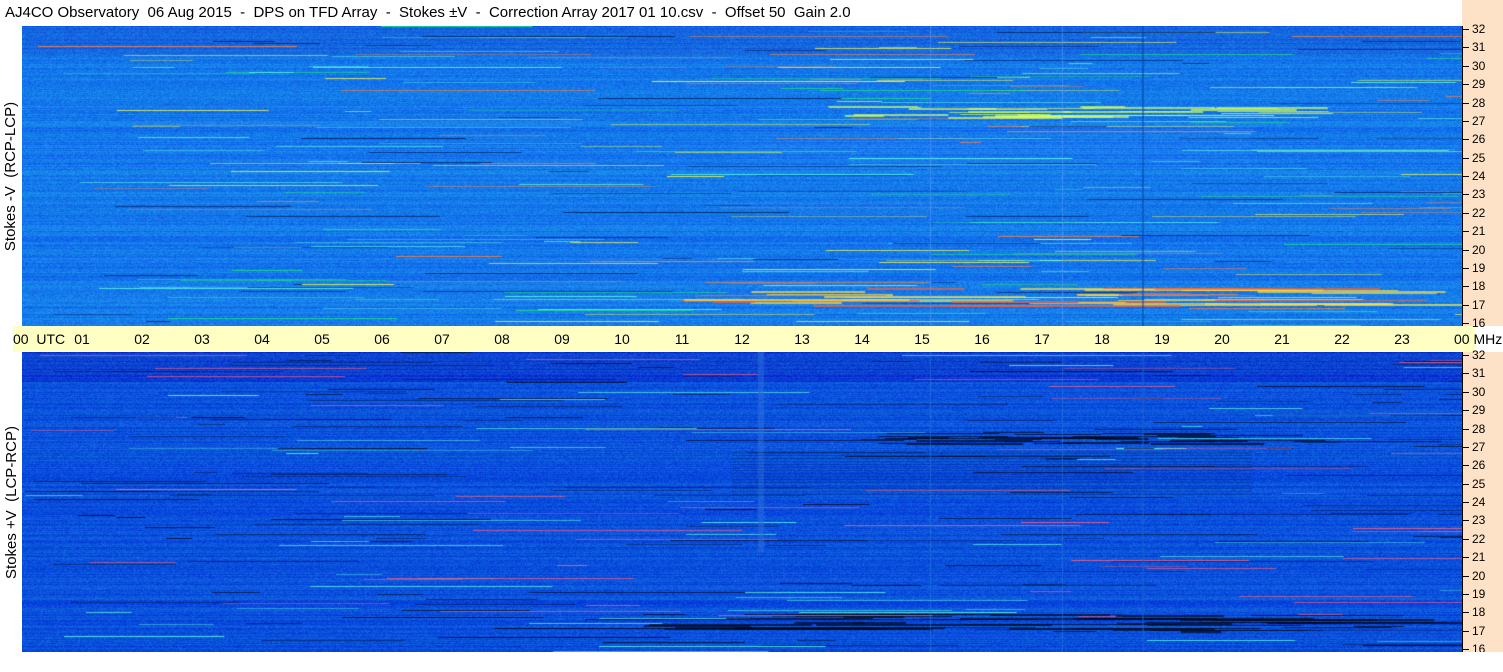 This screenshot has height=672, width=1503. Describe the element at coordinates (622, 339) in the screenshot. I see `time-tick-label: 10` at that location.